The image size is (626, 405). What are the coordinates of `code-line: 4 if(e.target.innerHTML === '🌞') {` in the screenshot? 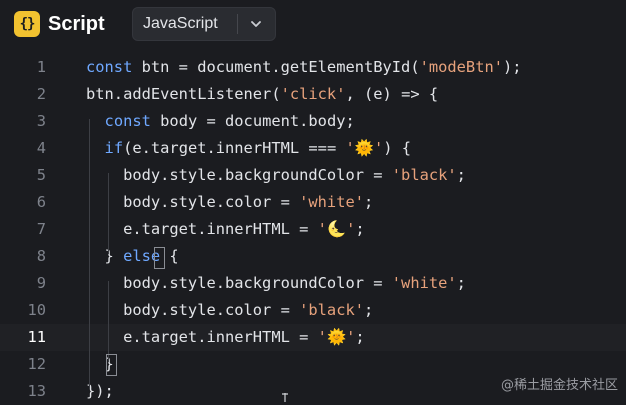 It's located at (313, 148).